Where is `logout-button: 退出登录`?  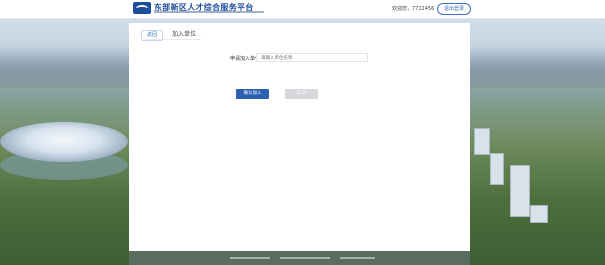 logout-button: 退出登录 is located at coordinates (454, 9).